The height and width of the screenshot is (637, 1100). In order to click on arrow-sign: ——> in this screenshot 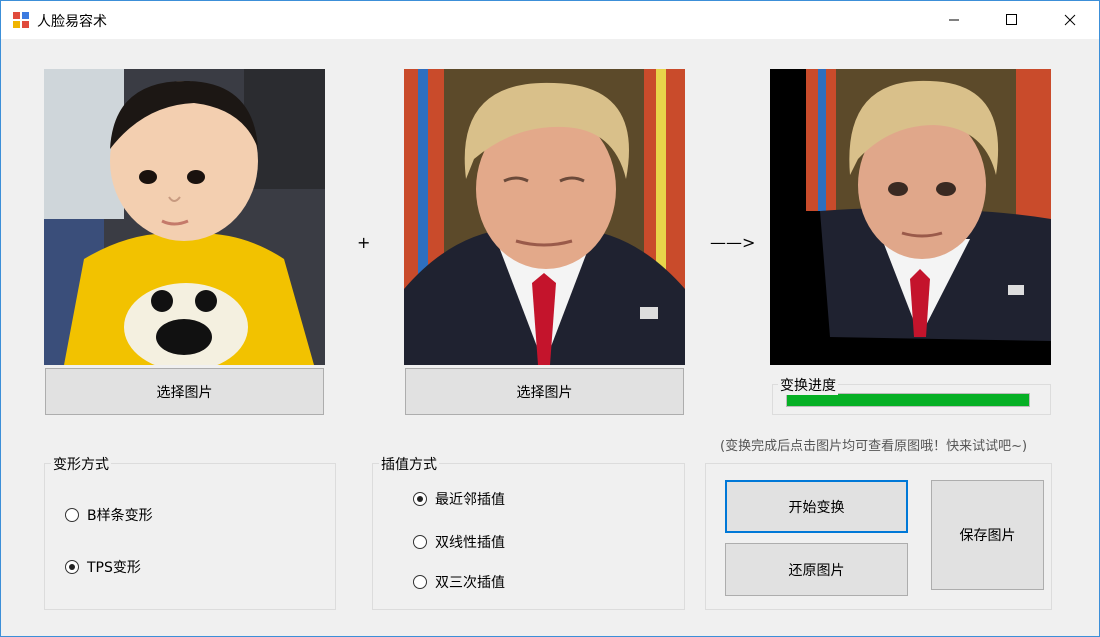, I will do `click(733, 242)`.